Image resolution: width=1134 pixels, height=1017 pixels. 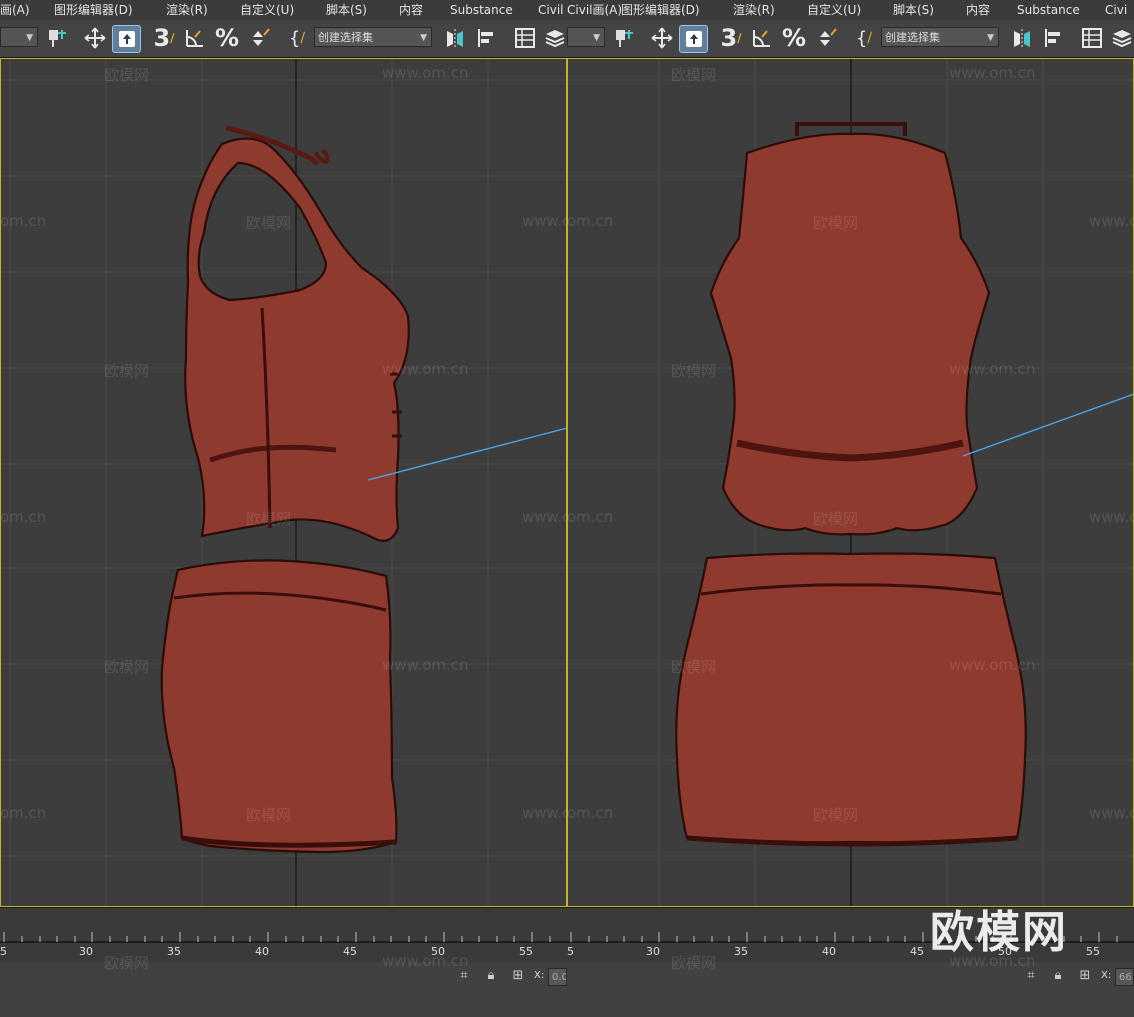 I want to click on top-garment-front-view, so click(x=850, y=329).